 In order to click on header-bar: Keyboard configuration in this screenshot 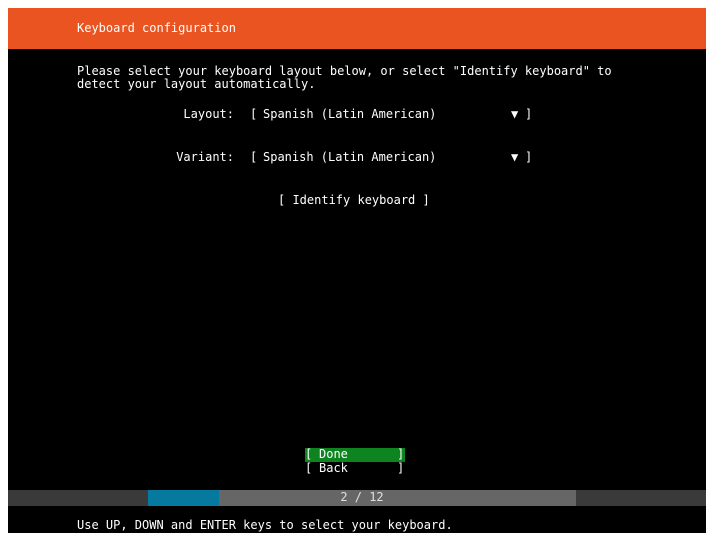, I will do `click(357, 28)`.